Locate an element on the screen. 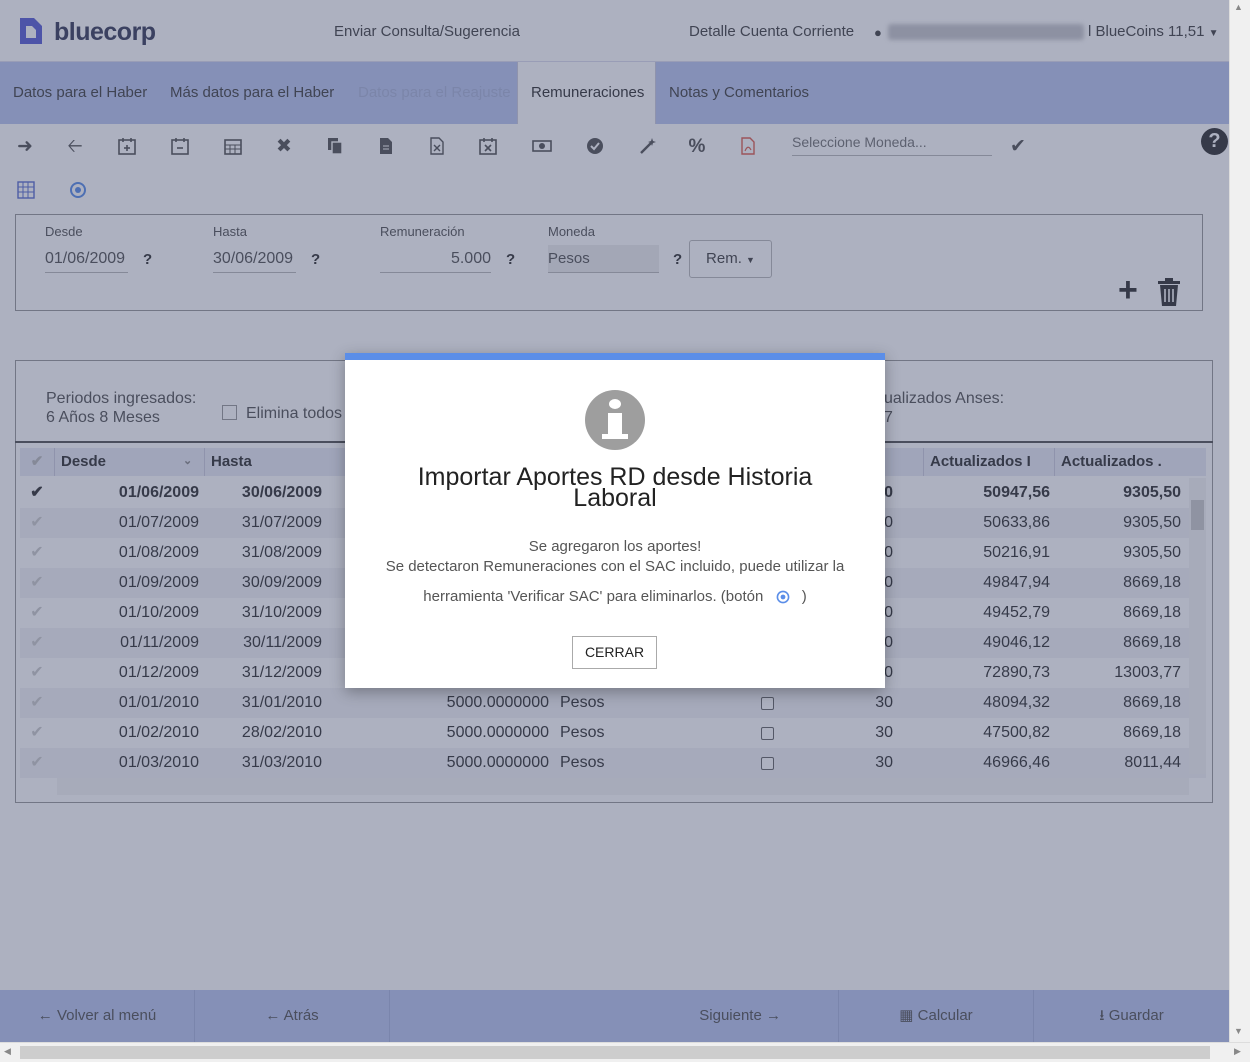 The image size is (1250, 1062). verify-sac-icon is located at coordinates (783, 596).